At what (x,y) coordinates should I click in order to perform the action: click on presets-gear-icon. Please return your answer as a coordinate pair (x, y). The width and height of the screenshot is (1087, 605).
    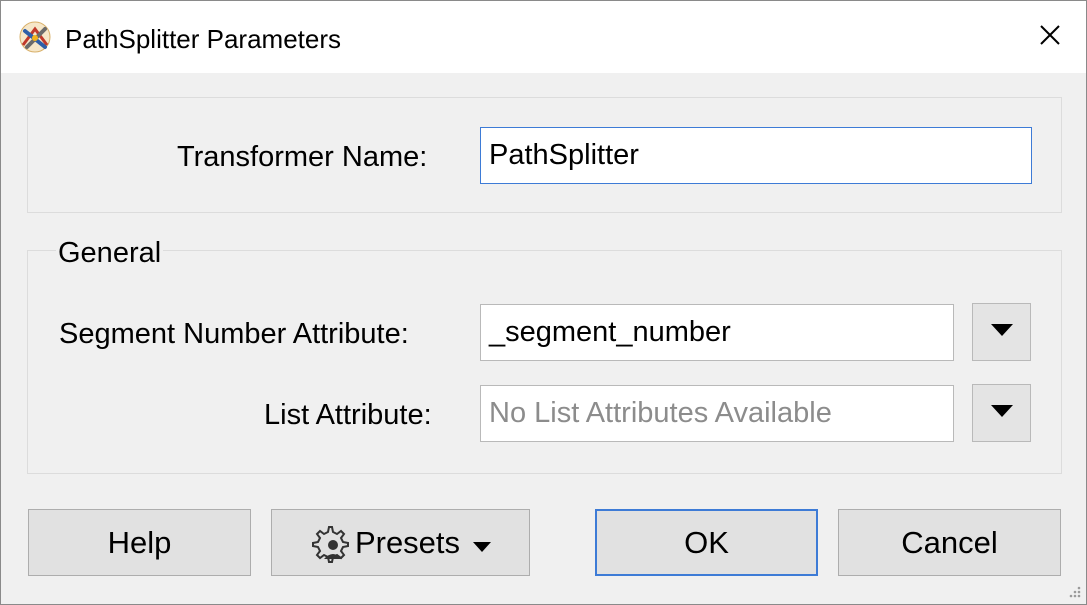
    Looking at the image, I should click on (329, 543).